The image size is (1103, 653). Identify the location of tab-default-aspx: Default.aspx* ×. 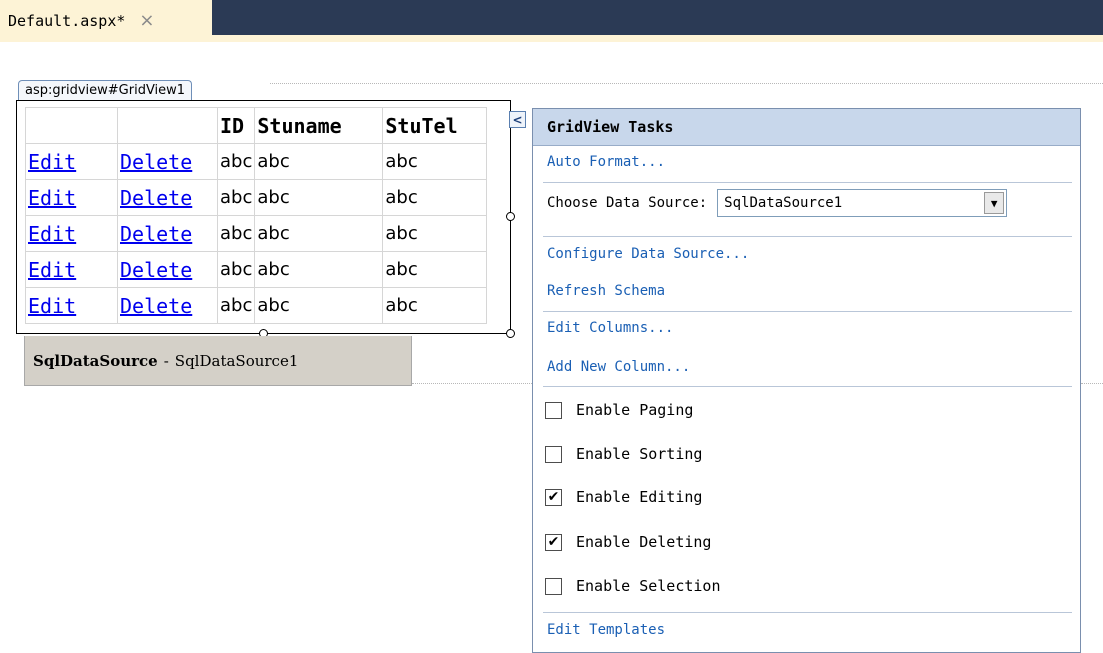
(106, 21).